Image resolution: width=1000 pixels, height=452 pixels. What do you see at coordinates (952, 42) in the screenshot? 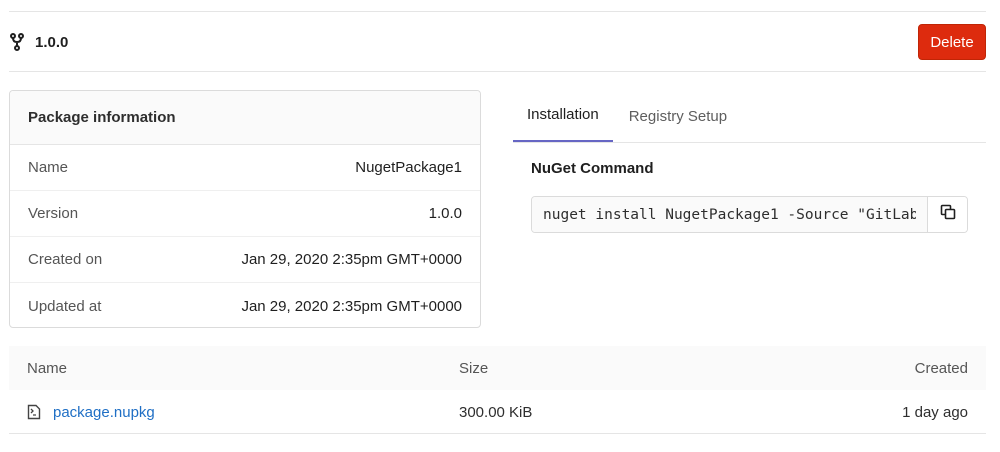
I see `delete-button: Delete` at bounding box center [952, 42].